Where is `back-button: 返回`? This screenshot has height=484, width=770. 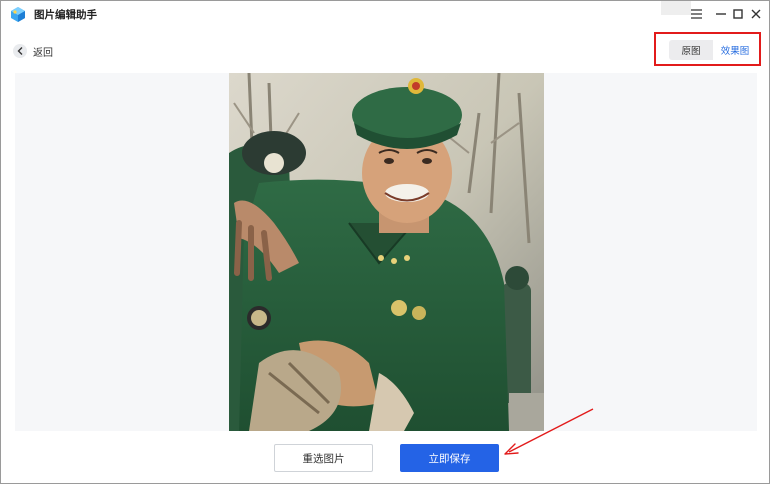 back-button: 返回 is located at coordinates (33, 51).